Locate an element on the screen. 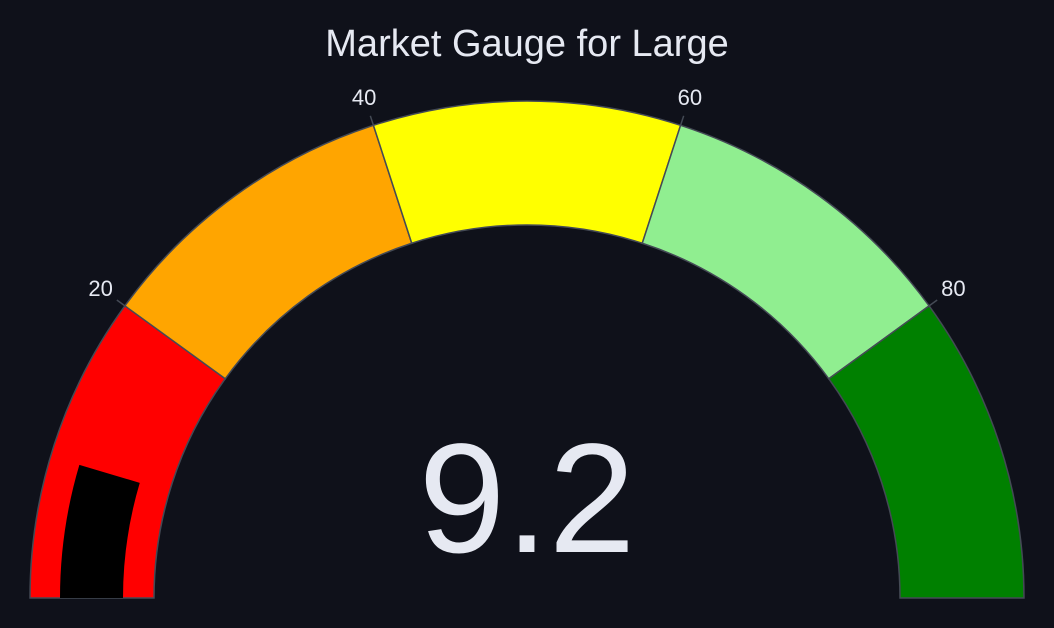 This screenshot has width=1054, height=628. gauge-tick-label: 80 is located at coordinates (953, 288).